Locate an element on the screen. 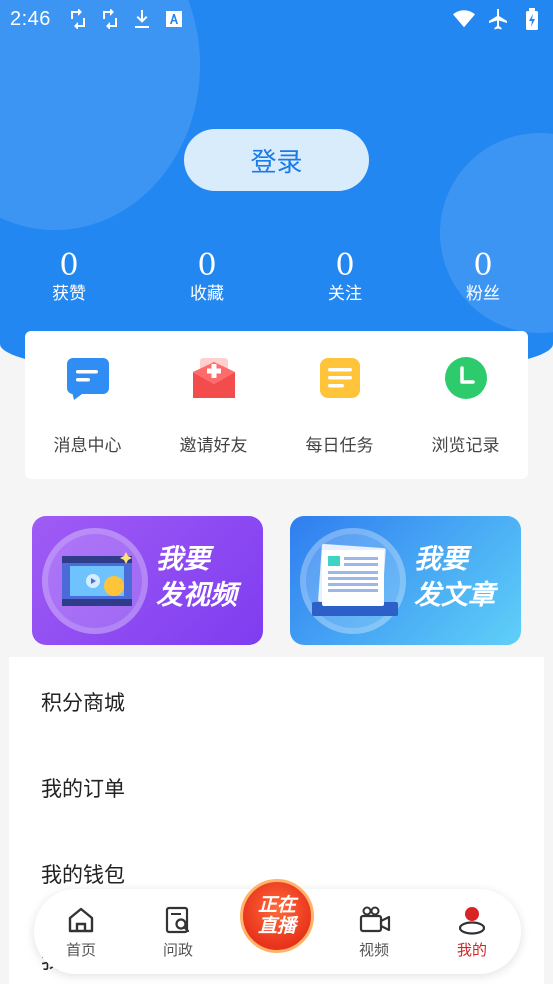 The width and height of the screenshot is (553, 984). inquiry-icon is located at coordinates (178, 920).